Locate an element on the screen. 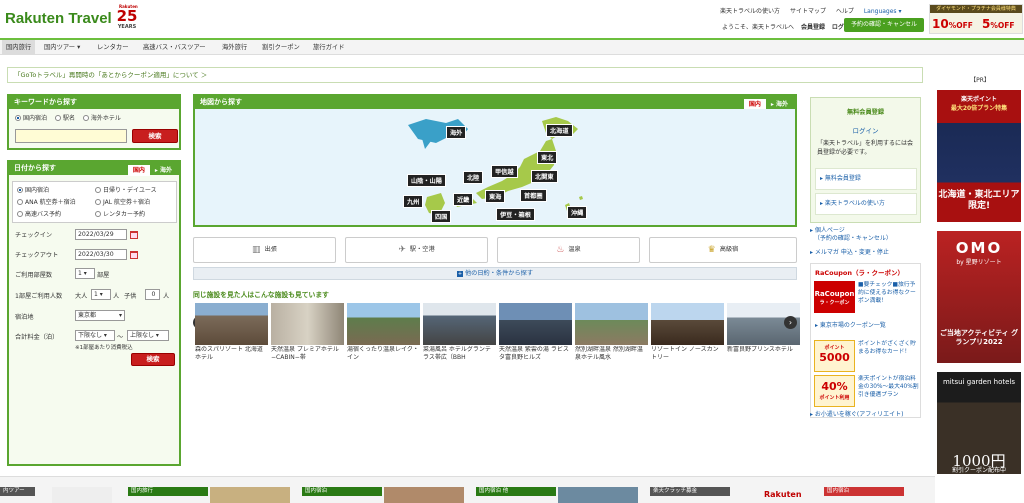 This screenshot has width=1024, height=503. type-rentacar: レンタカー予約 is located at coordinates (120, 213).